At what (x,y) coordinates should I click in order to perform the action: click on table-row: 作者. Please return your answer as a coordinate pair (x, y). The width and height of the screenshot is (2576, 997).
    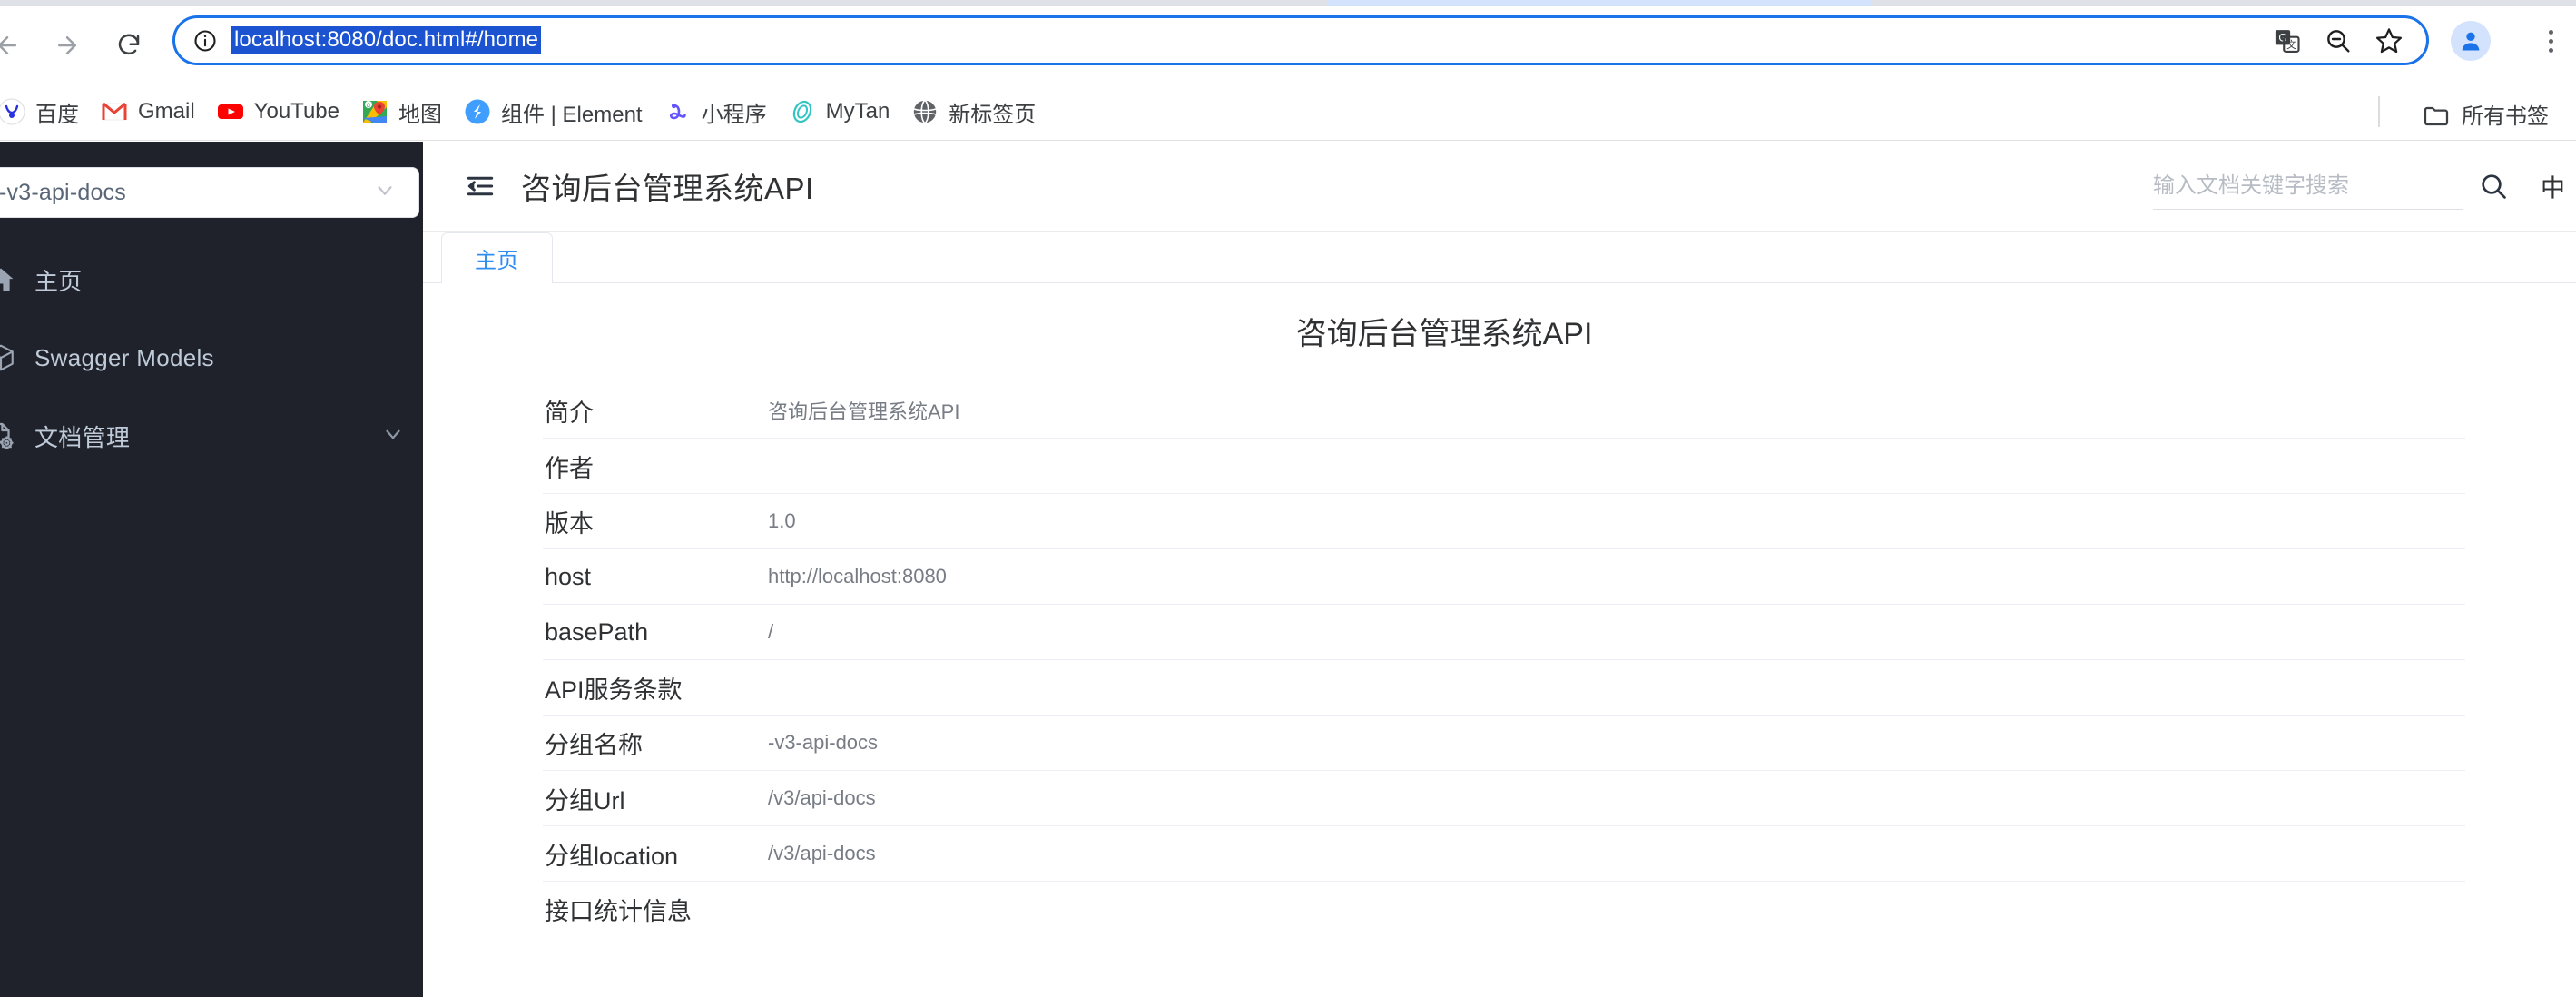
    Looking at the image, I should click on (1504, 466).